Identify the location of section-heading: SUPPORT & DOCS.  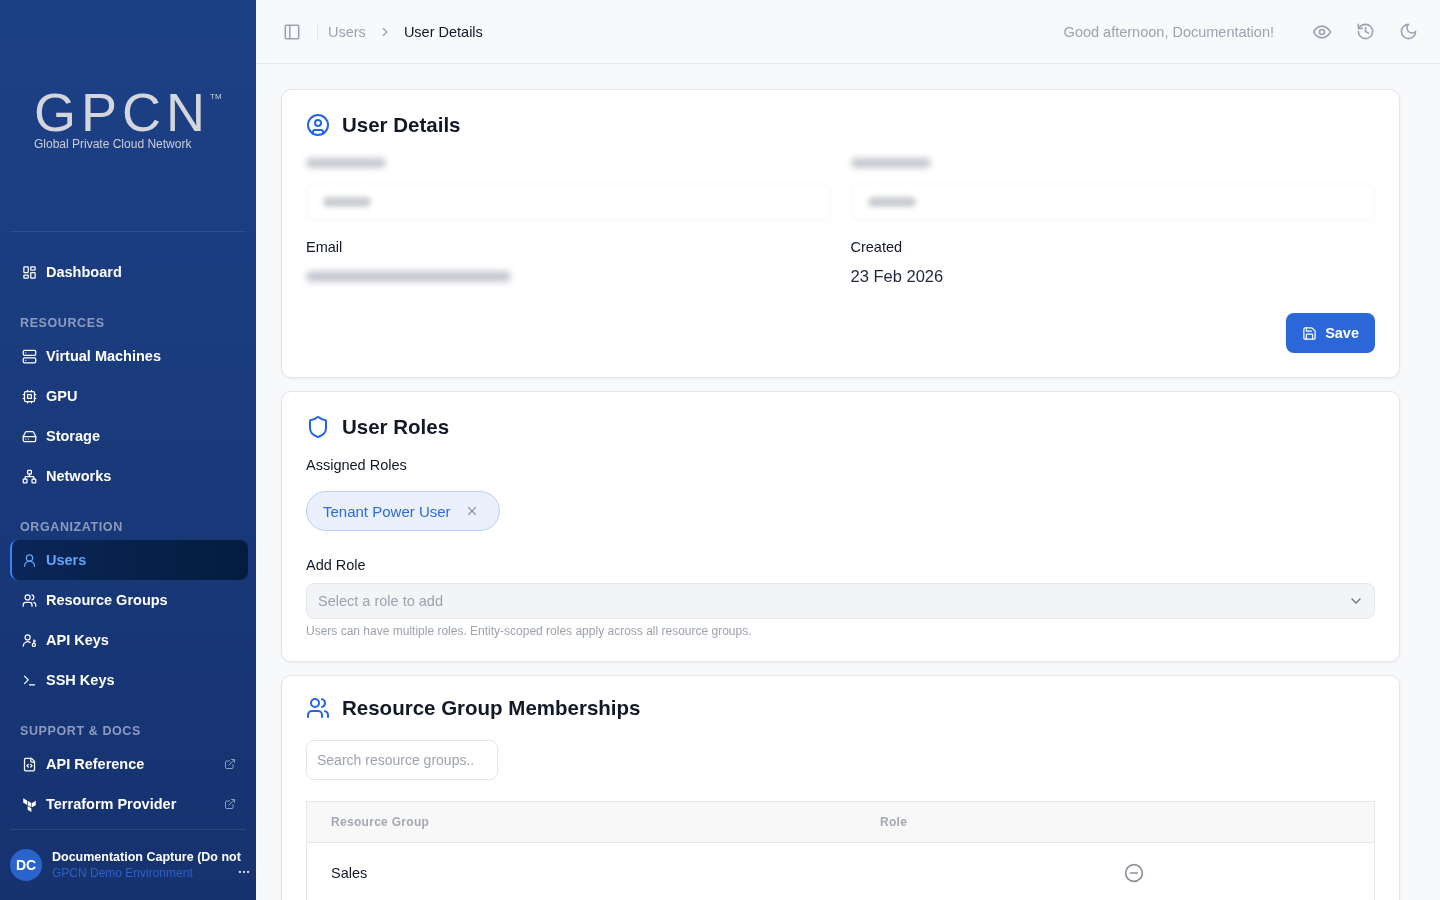
(81, 731).